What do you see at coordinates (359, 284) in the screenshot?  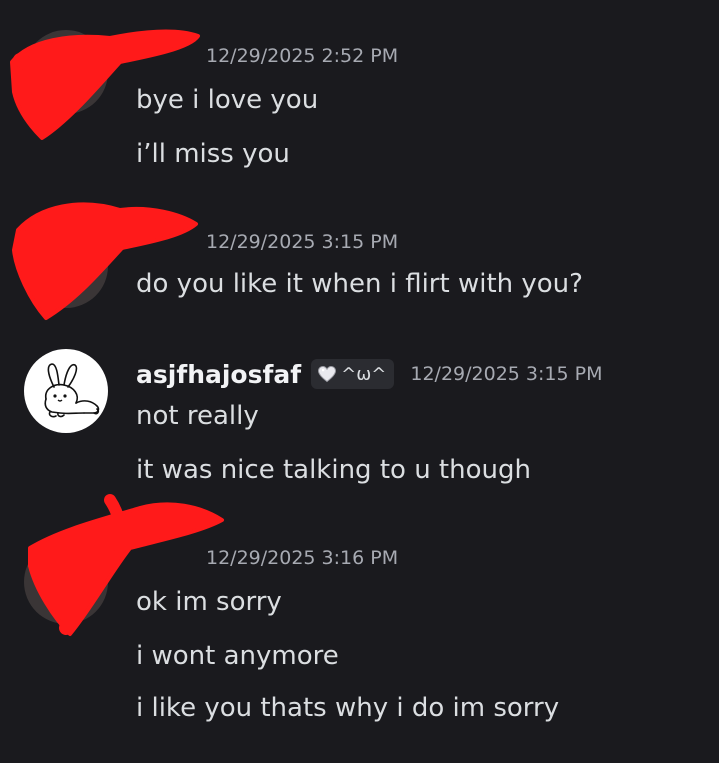 I see `message-text: do you like it when i flirt with you?` at bounding box center [359, 284].